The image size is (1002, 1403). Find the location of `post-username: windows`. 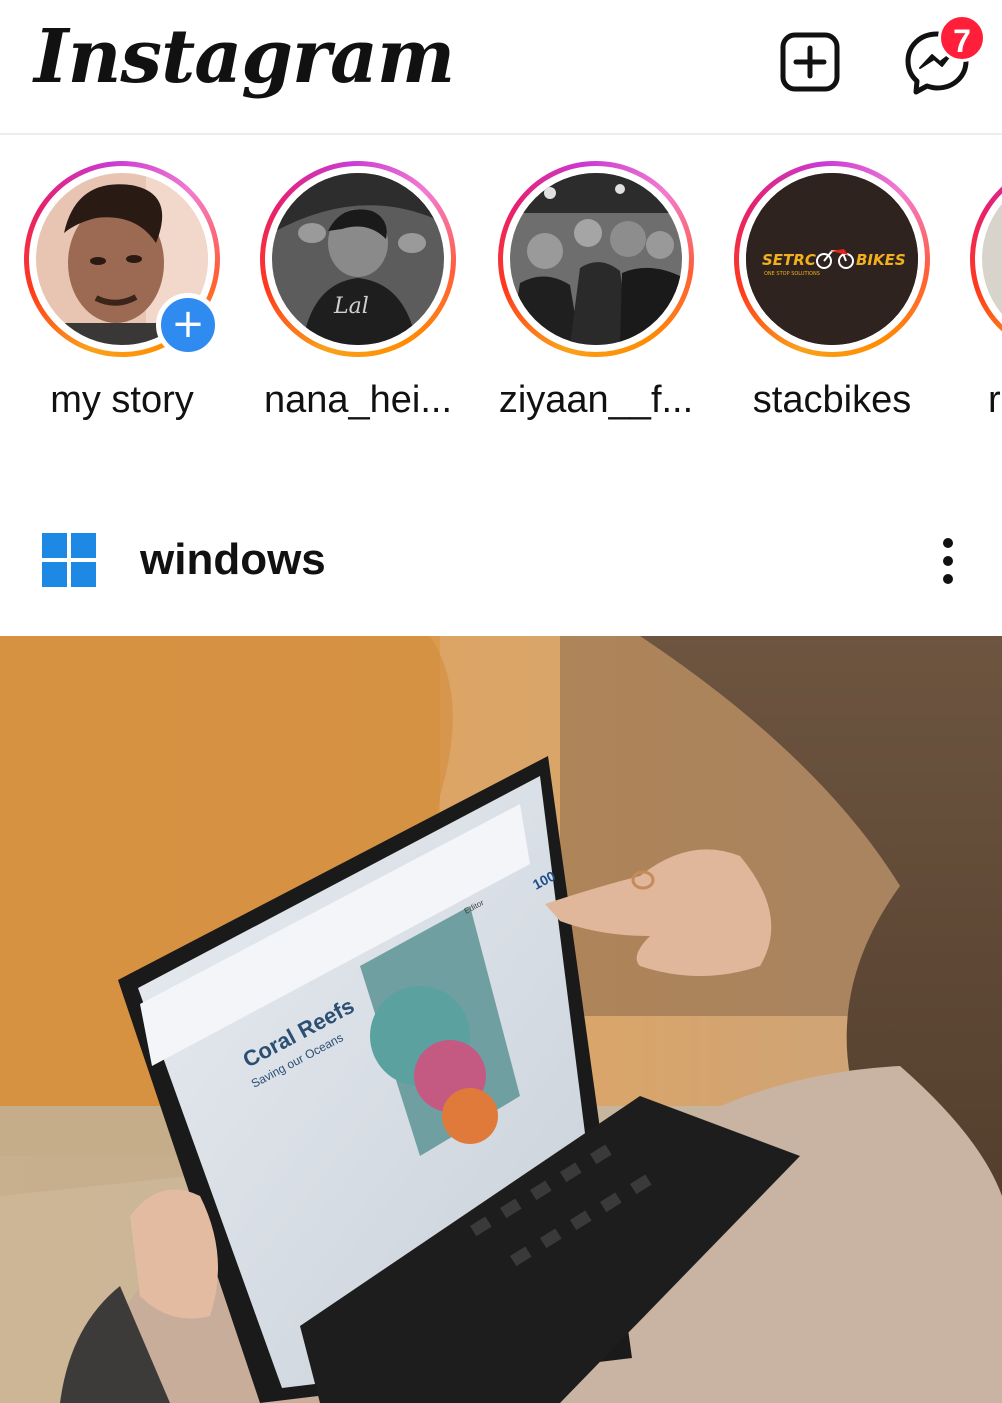

post-username: windows is located at coordinates (233, 560).